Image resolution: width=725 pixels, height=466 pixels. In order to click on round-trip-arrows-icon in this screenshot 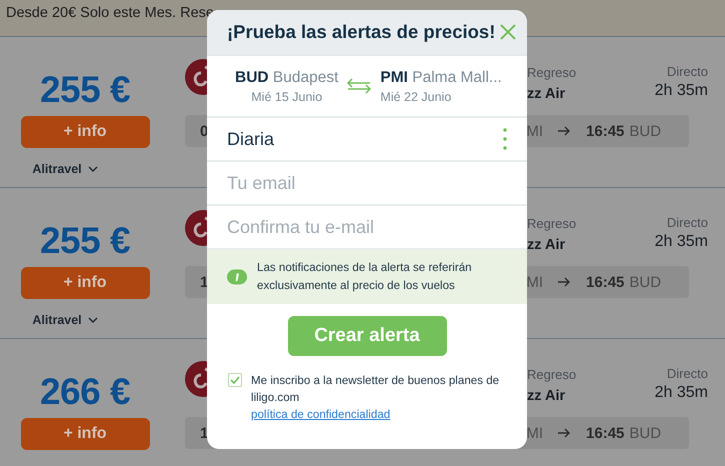, I will do `click(359, 86)`.